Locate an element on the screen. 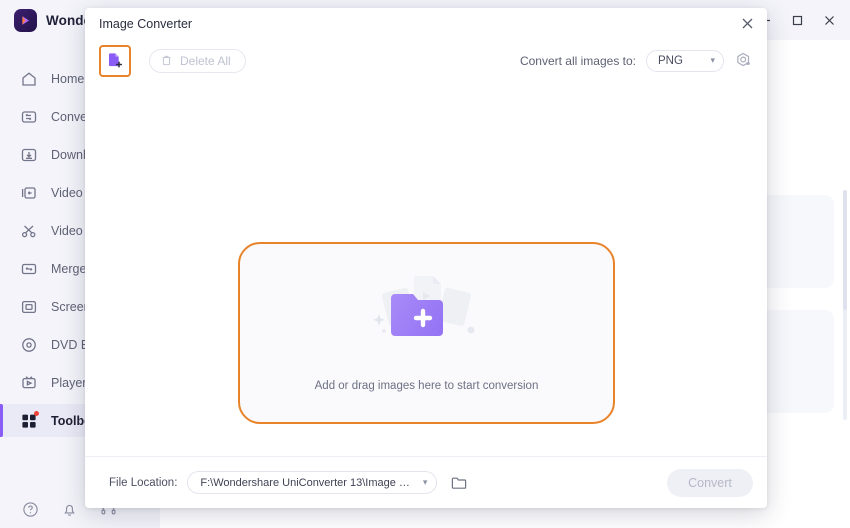 The image size is (850, 528). add-files-button is located at coordinates (115, 60).